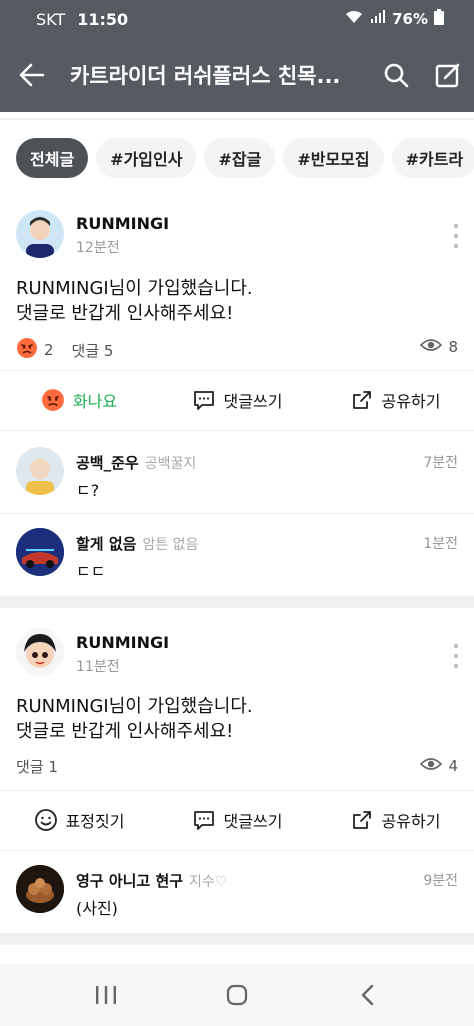 Image resolution: width=474 pixels, height=1026 pixels. I want to click on post-meta: 댓글 1, so click(37, 766).